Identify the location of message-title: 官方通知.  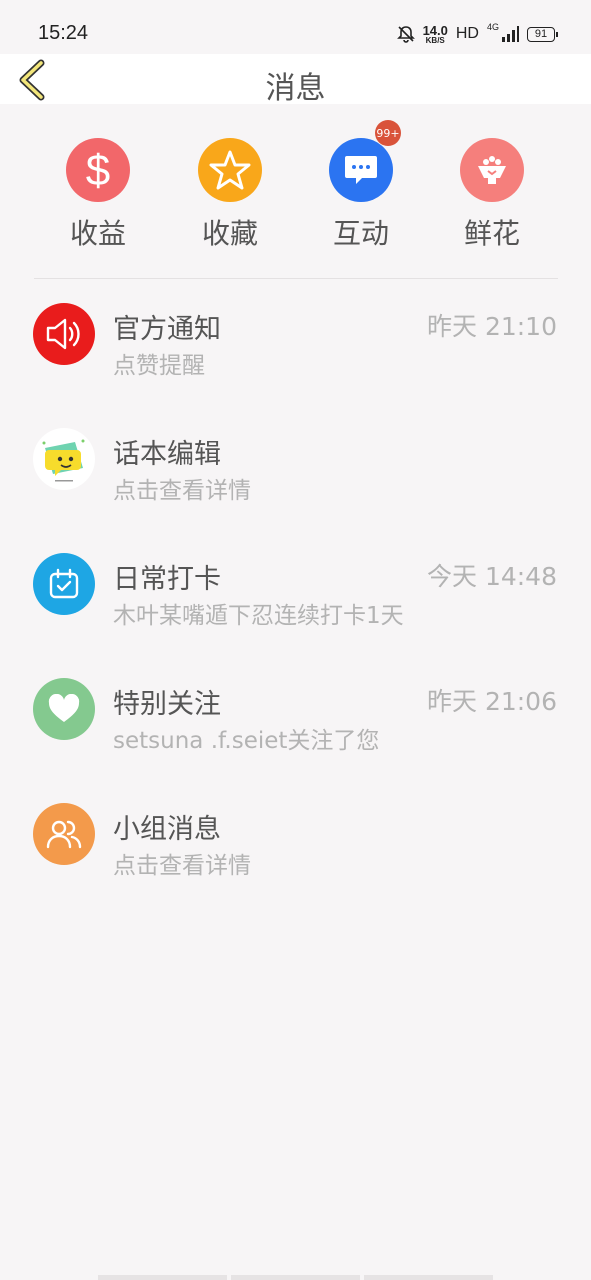
(167, 329).